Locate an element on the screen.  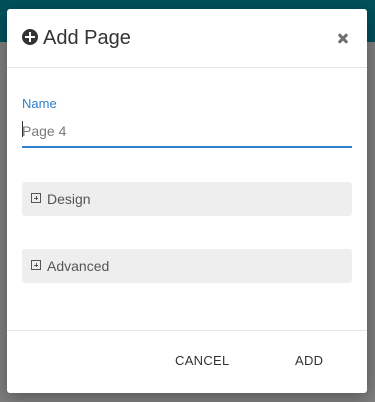
cancel-button: CANCEL is located at coordinates (202, 360).